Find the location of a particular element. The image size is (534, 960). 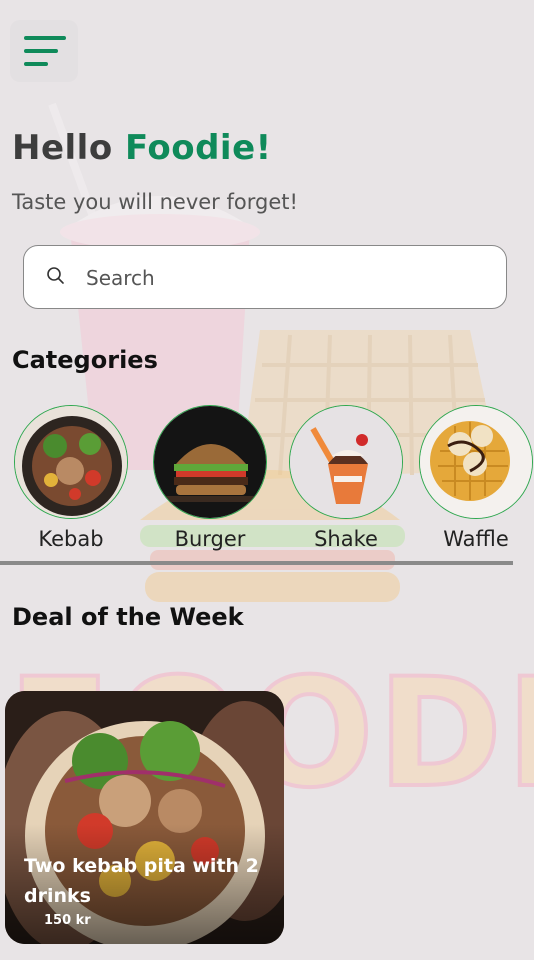

deal-price: 150 kr is located at coordinates (67, 920).